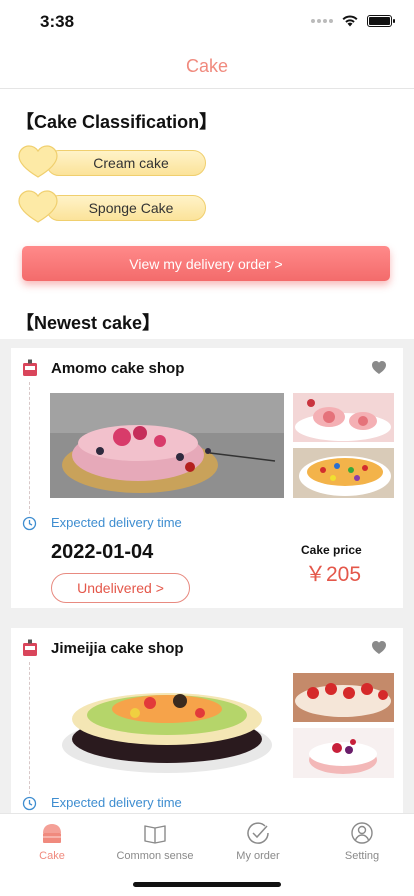 This screenshot has width=414, height=896. I want to click on tab-label: Common sense, so click(155, 856).